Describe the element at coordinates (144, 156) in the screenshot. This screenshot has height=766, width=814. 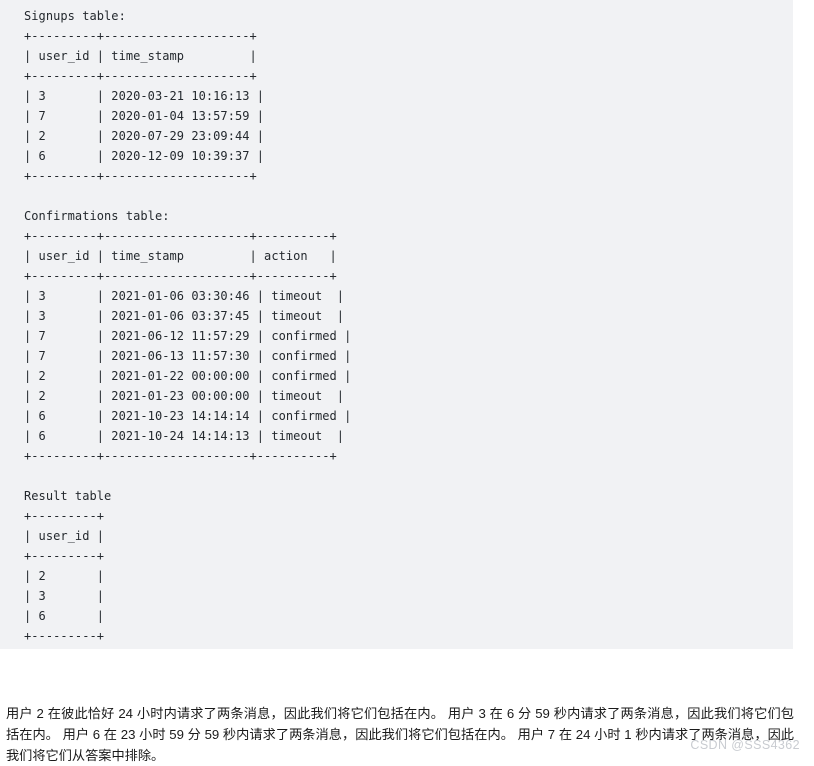
I see `code-line: | 6 | 2020-12-09 10:39:37 |` at that location.